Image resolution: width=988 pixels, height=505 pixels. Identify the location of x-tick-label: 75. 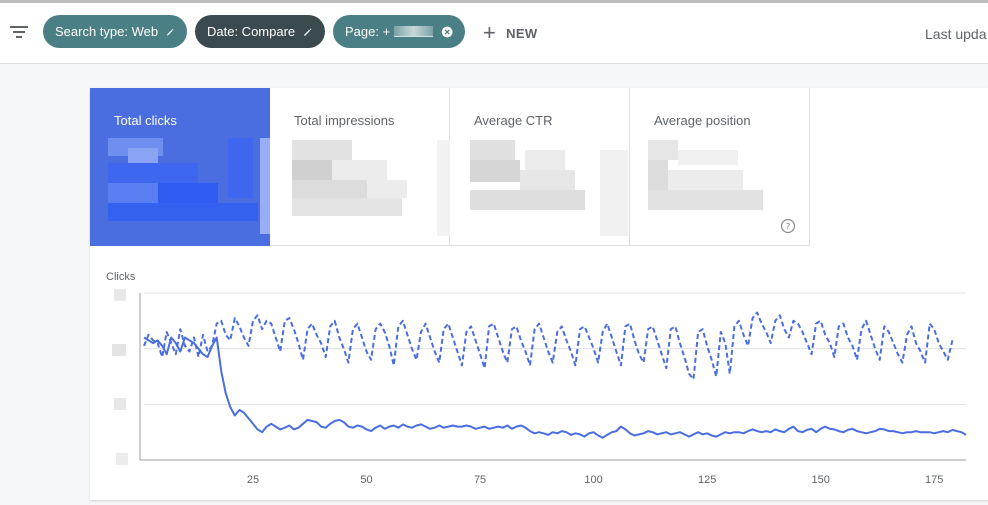
(480, 480).